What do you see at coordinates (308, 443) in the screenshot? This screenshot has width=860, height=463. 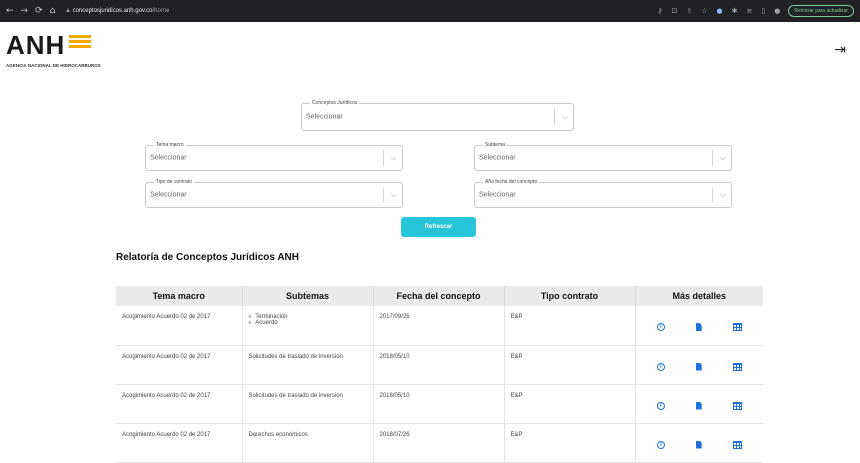 I see `cell-subtemas: Derechos económicos` at bounding box center [308, 443].